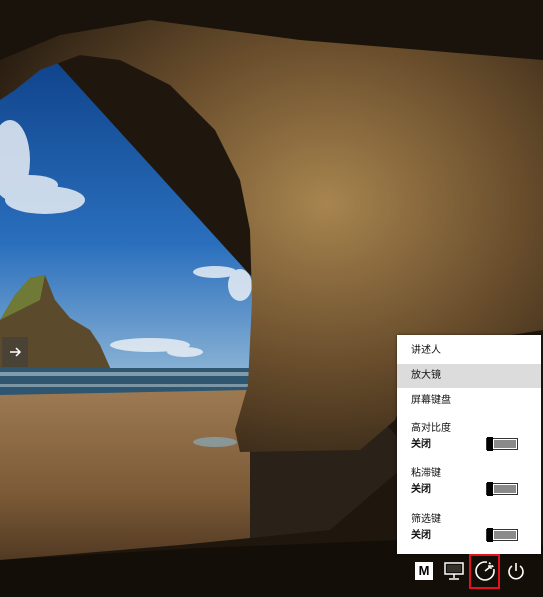  I want to click on sticky-keys-setting: 粘滞键 关闭, so click(469, 485).